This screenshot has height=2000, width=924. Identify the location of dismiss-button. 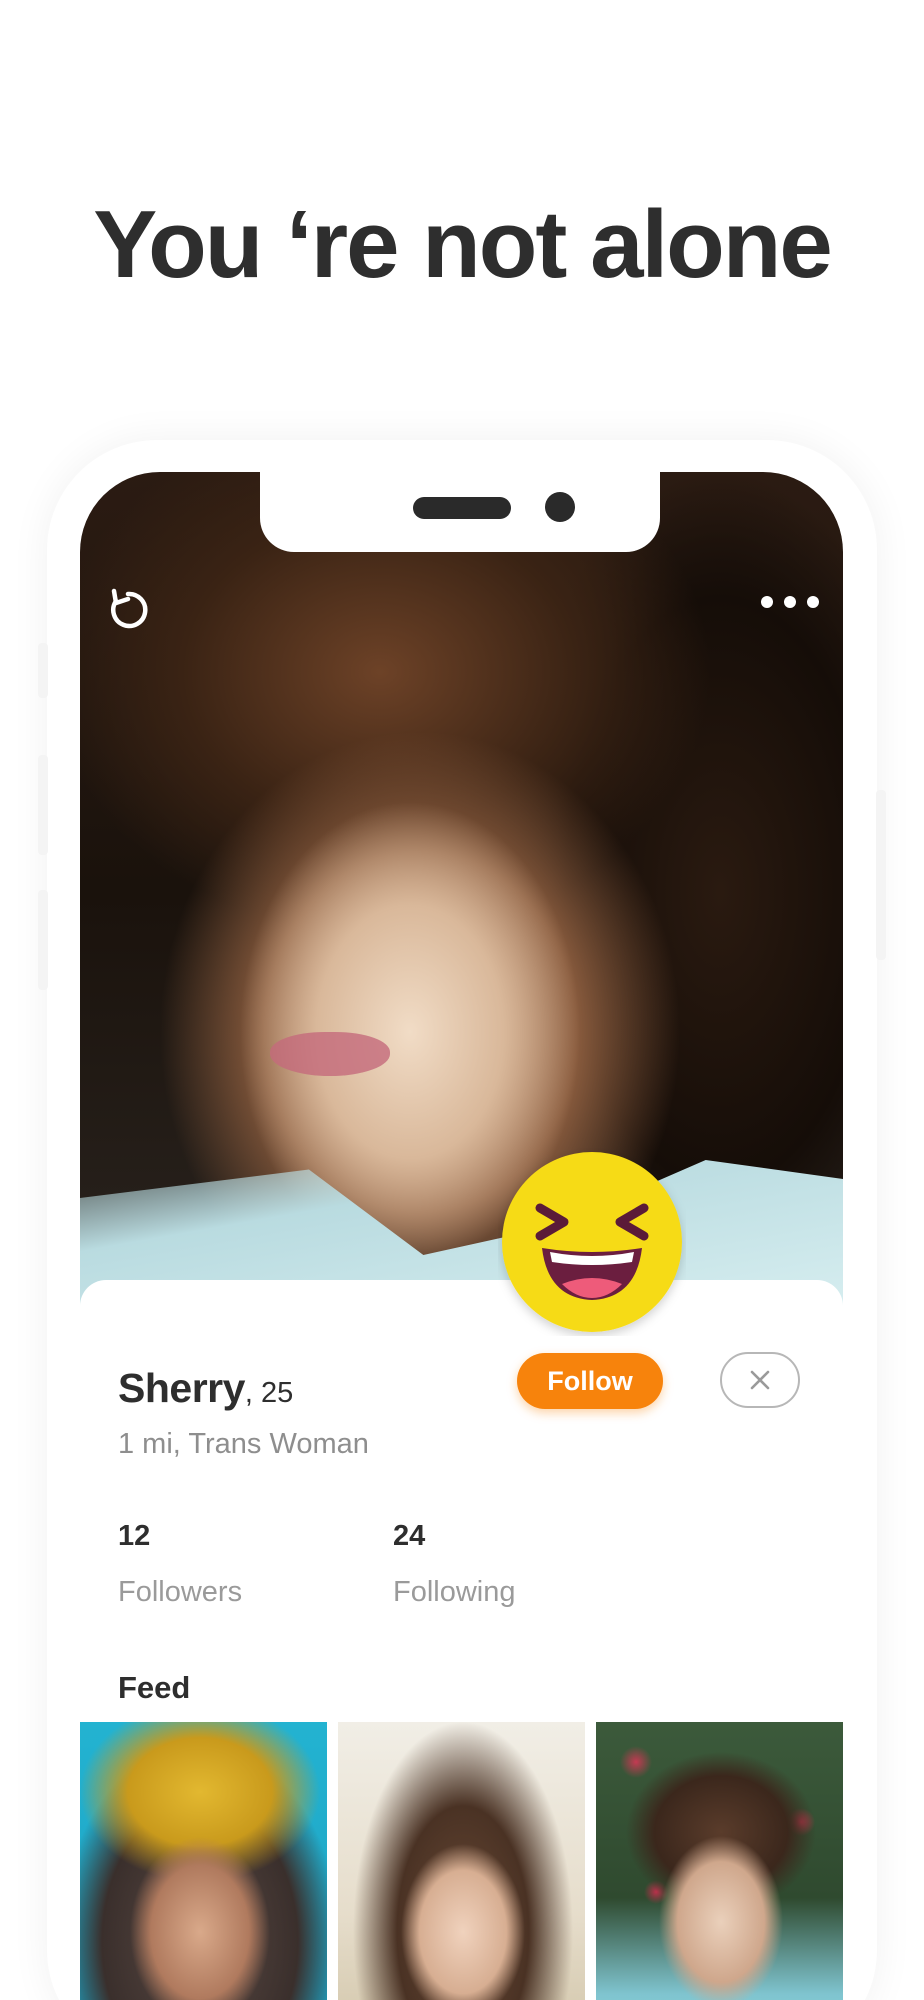
(760, 1380).